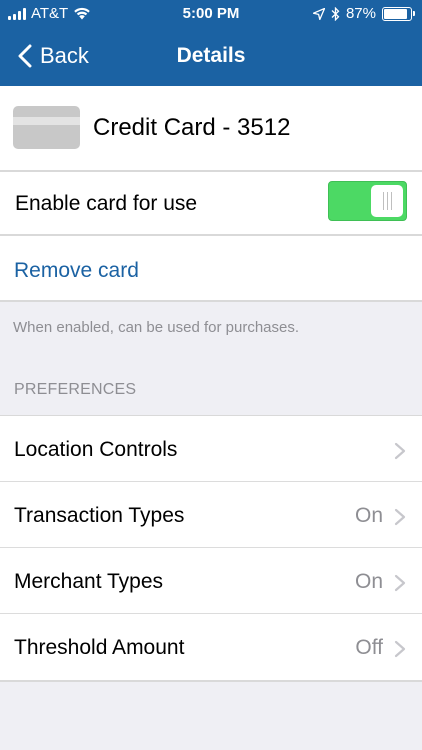  I want to click on preferences-header: PREFERENCES, so click(75, 389).